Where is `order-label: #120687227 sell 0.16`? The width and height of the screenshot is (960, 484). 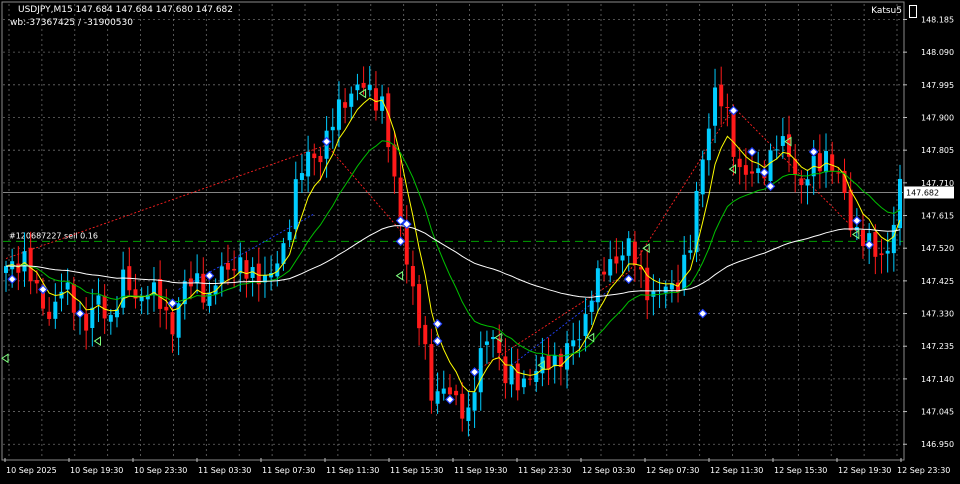
order-label: #120687227 sell 0.16 is located at coordinates (53, 235).